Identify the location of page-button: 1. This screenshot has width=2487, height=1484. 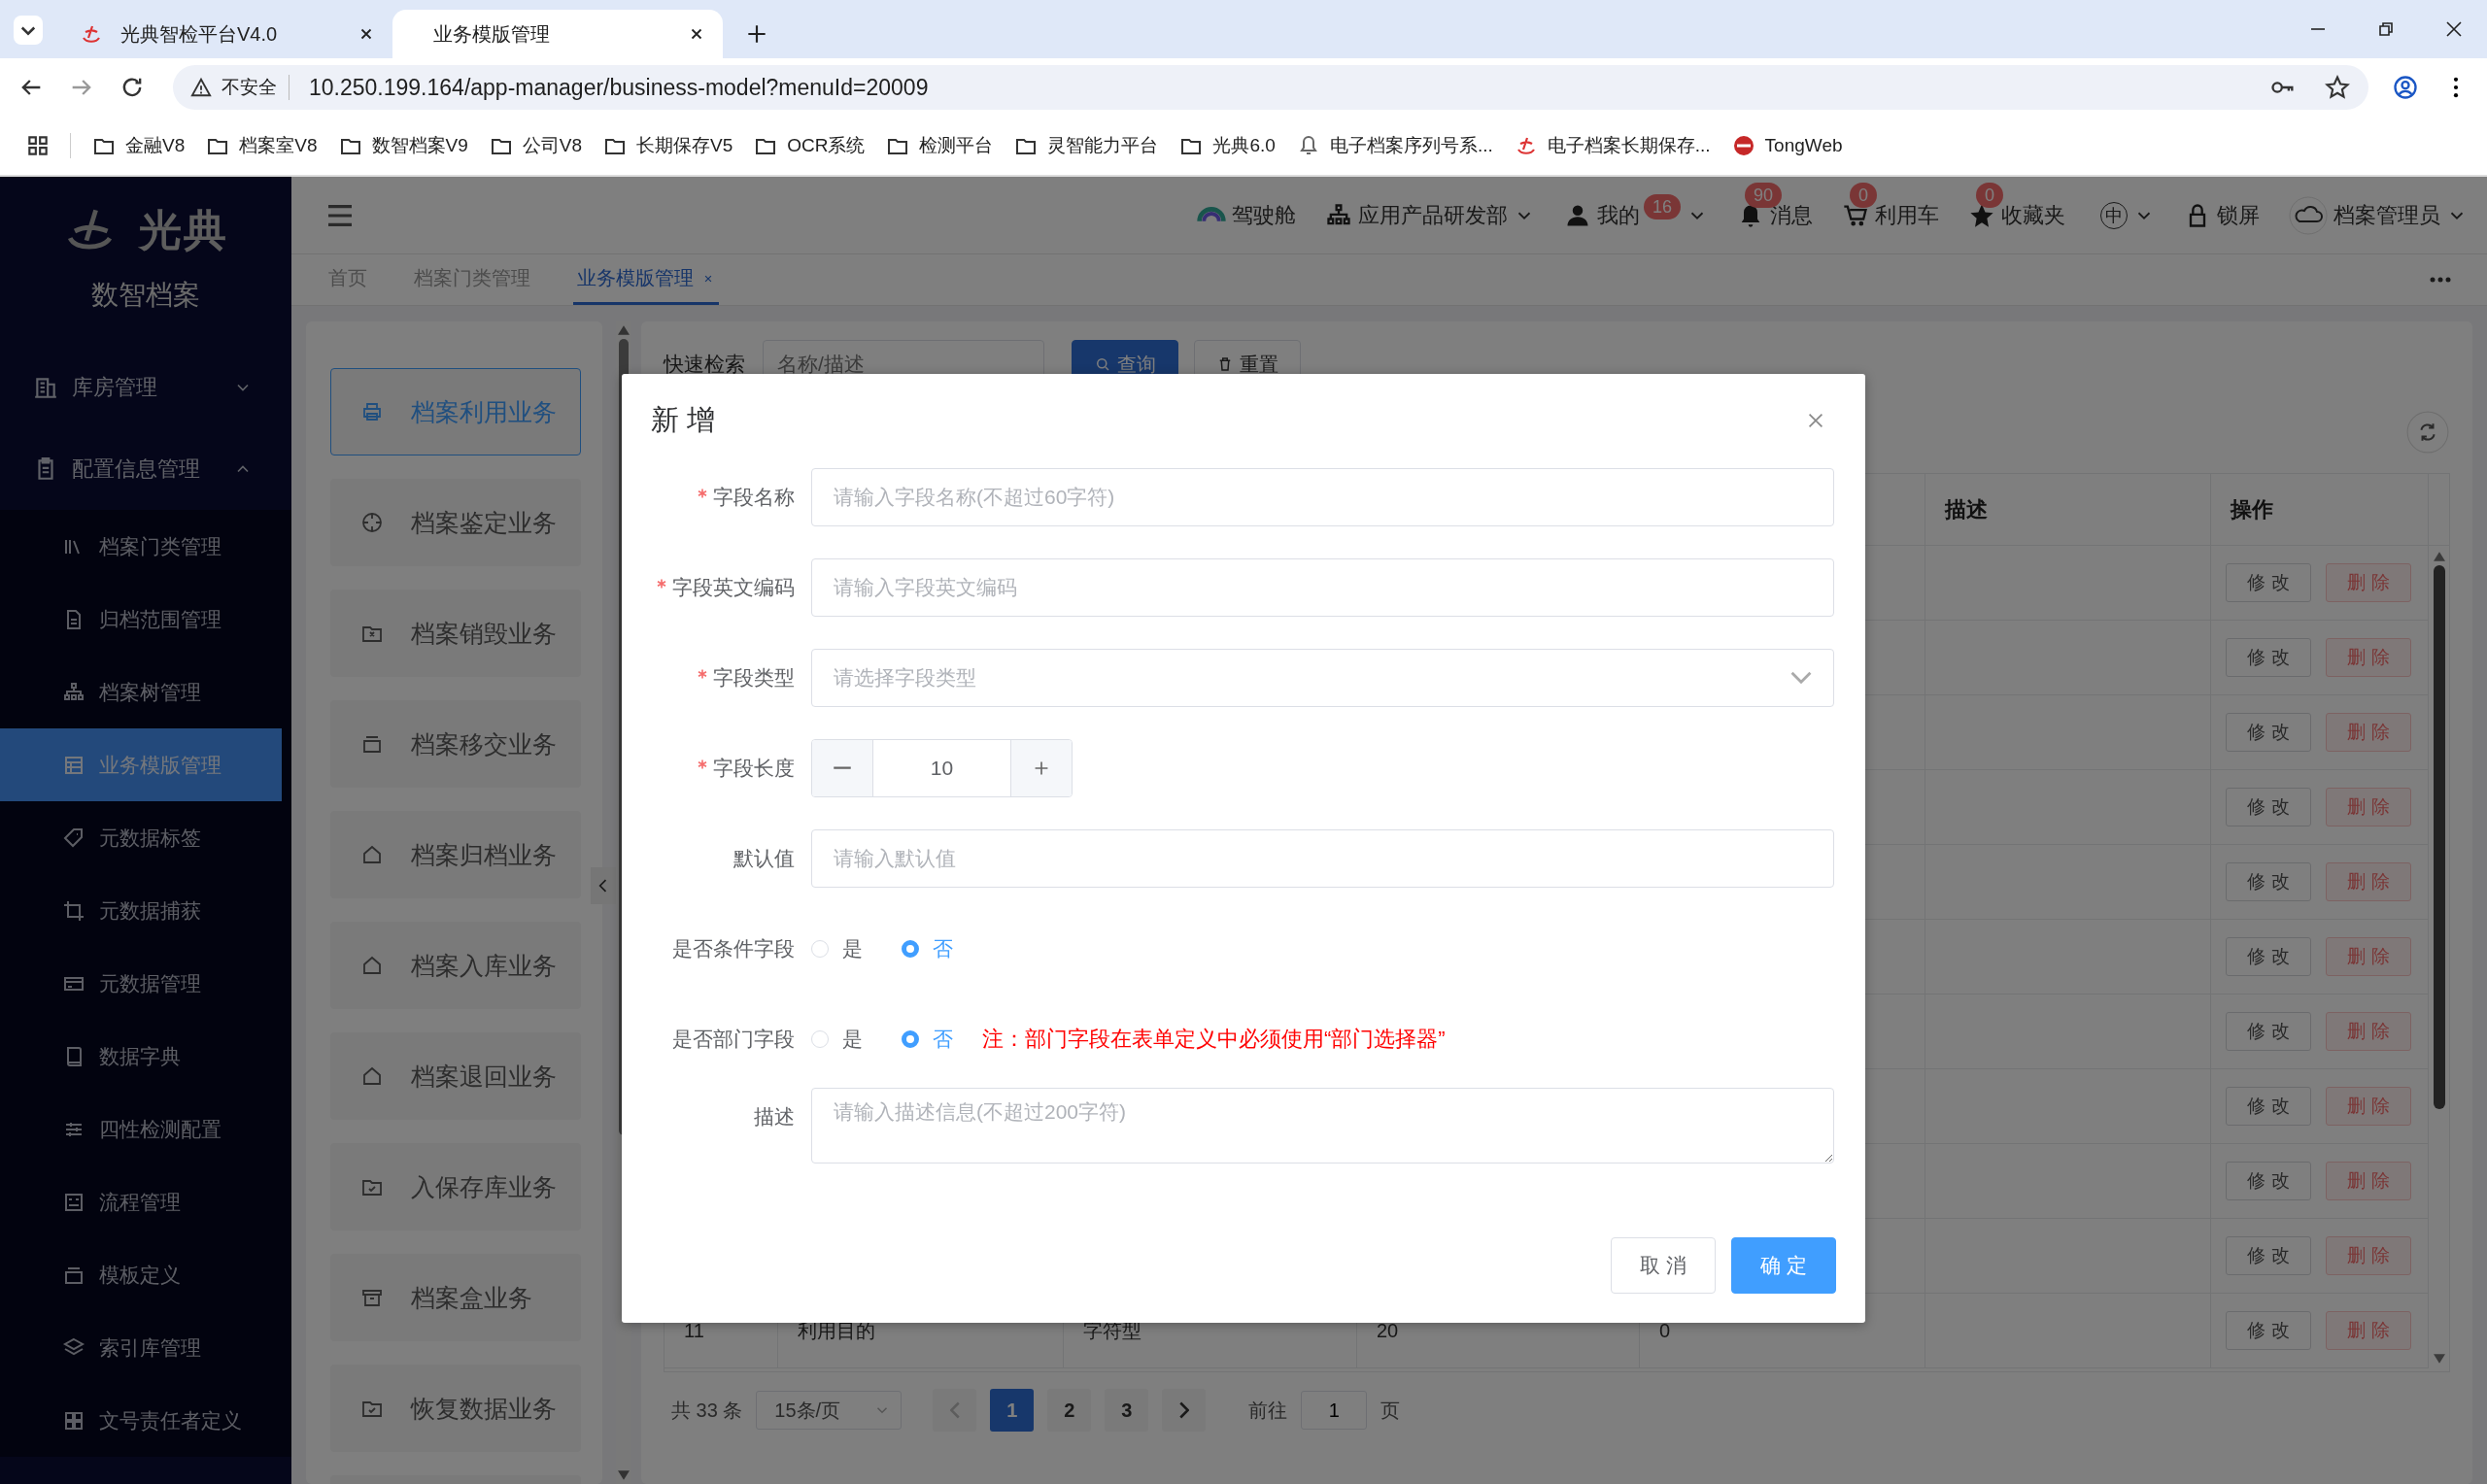
(1012, 1410).